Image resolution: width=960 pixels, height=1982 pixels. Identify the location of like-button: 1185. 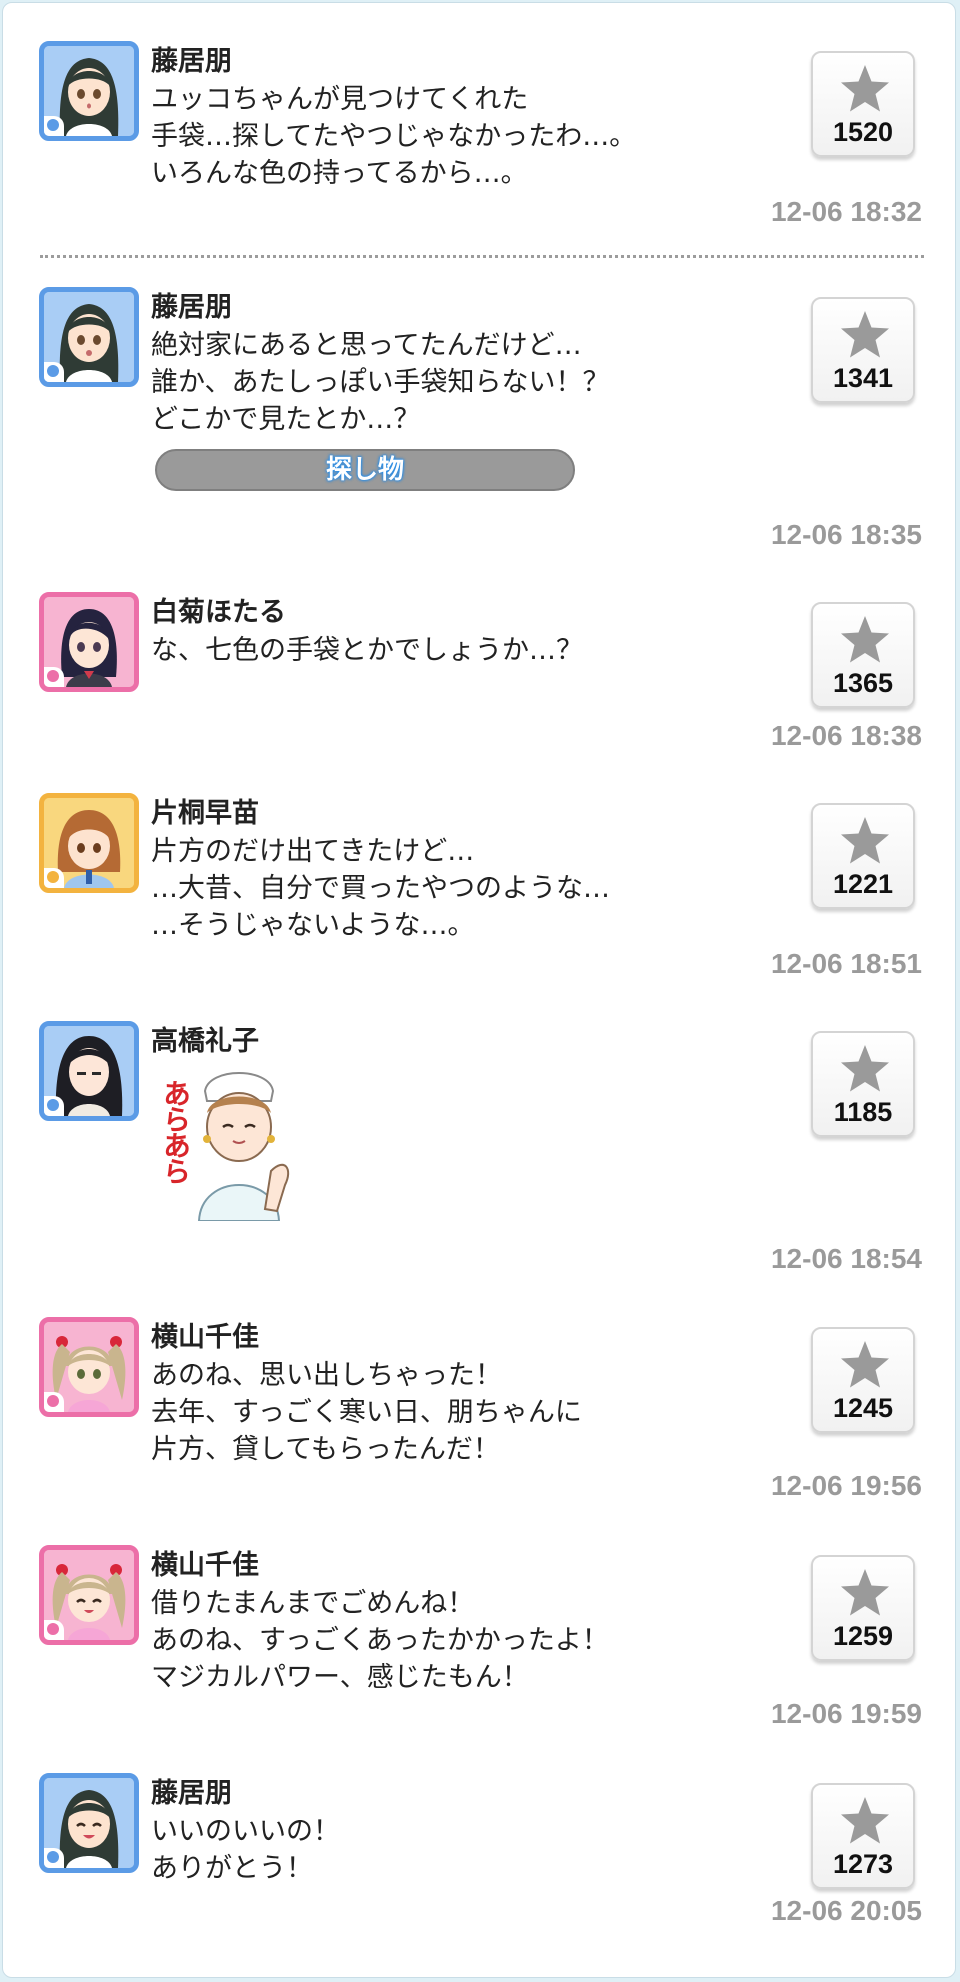
(863, 1084).